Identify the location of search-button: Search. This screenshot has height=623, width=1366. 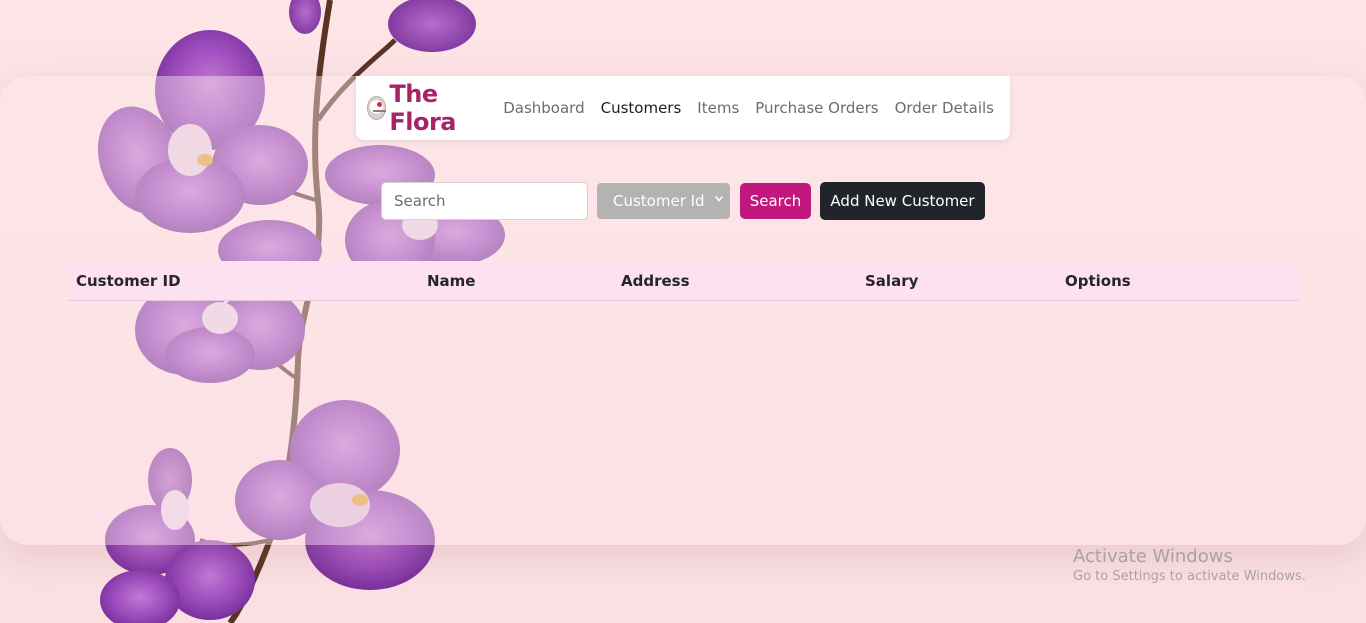
(775, 201).